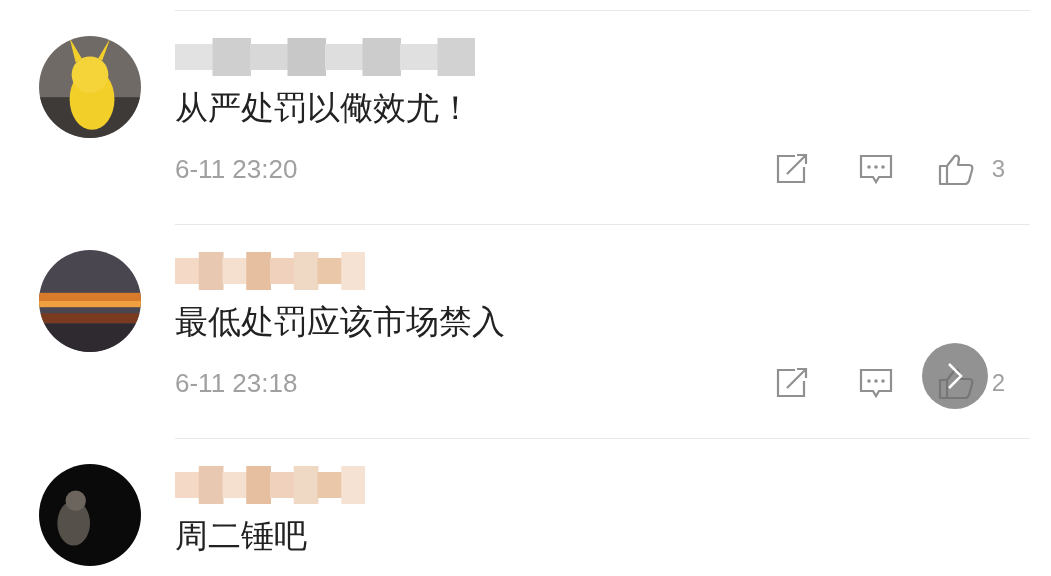 The image size is (1051, 576). I want to click on comment-text: 最低处罚应该市场禁入, so click(340, 322).